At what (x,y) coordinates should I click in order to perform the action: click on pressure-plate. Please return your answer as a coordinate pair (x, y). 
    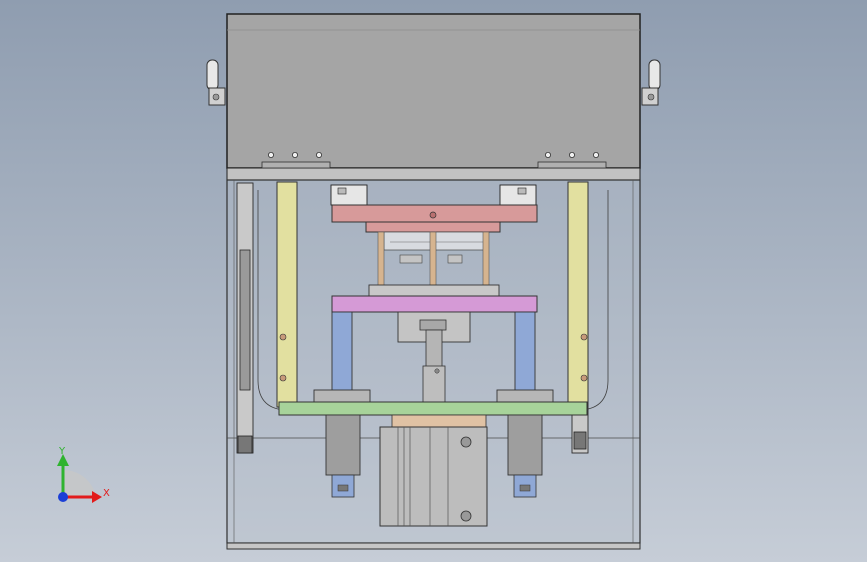
    Looking at the image, I should click on (434, 290).